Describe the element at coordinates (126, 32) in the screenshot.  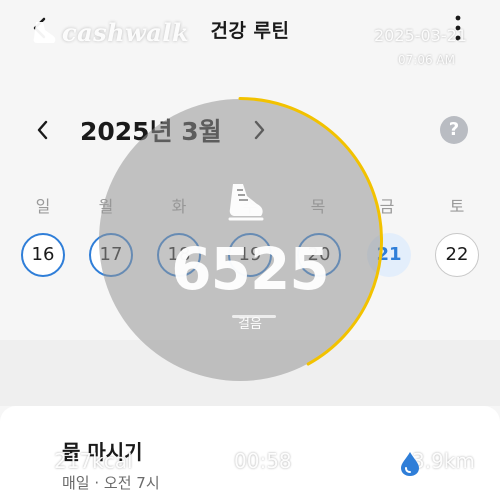
I see `brand-name: cashwalk` at that location.